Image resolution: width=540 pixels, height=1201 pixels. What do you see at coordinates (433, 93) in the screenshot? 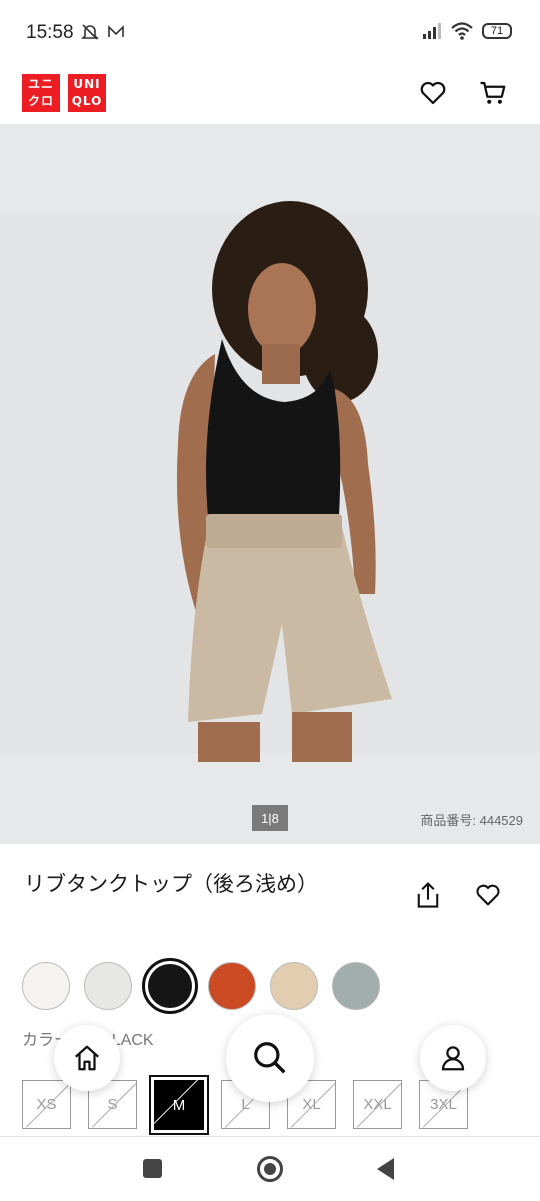
I see `favorite-heart-icon` at bounding box center [433, 93].